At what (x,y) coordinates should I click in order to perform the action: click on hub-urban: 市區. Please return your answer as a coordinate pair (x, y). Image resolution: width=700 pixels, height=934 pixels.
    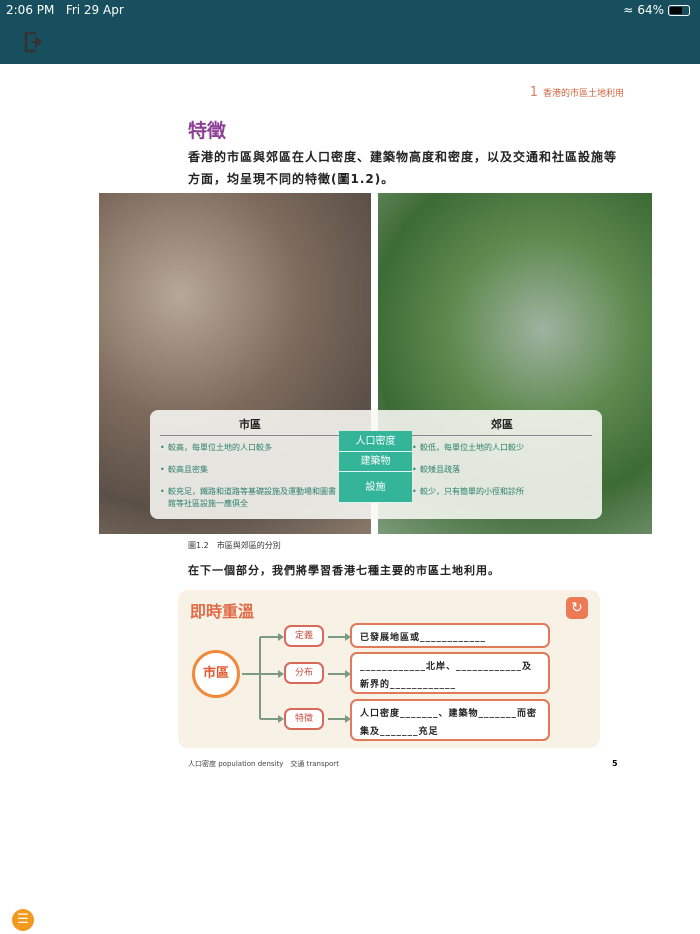
    Looking at the image, I should click on (216, 674).